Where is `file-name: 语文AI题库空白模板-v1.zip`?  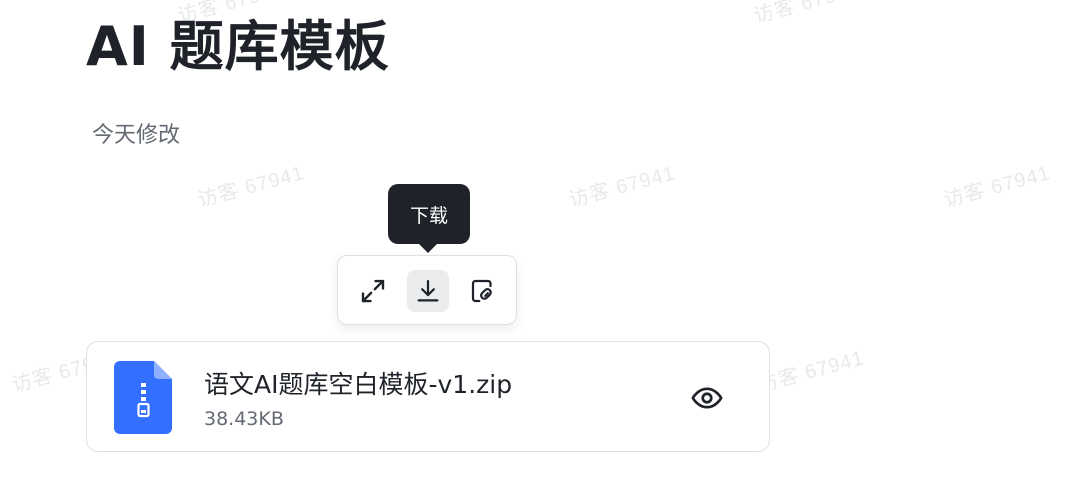 file-name: 语文AI题库空白模板-v1.zip is located at coordinates (358, 385).